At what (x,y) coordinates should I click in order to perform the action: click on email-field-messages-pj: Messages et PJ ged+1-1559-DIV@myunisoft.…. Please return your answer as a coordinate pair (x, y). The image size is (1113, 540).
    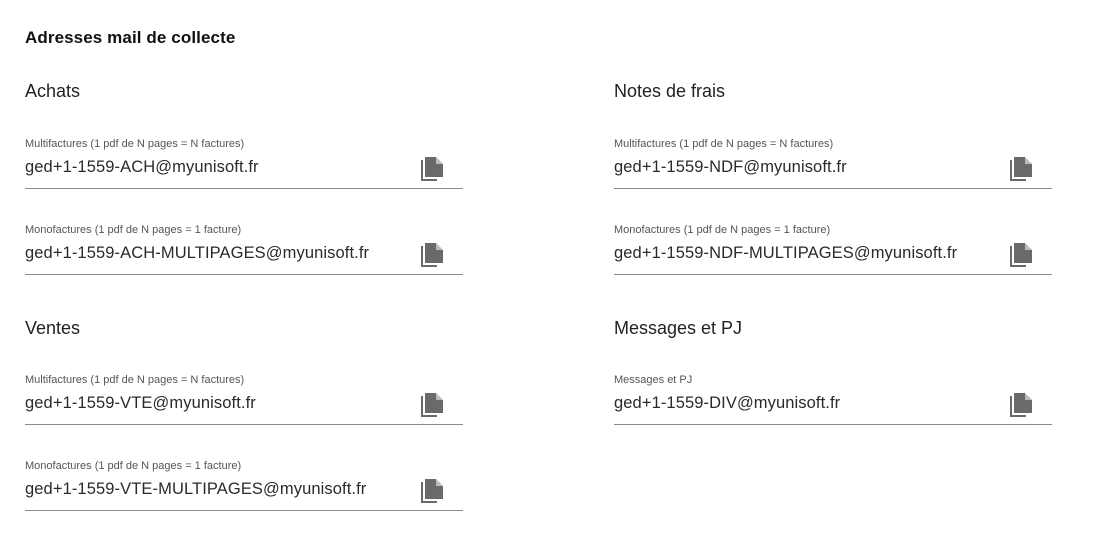
    Looking at the image, I should click on (833, 402).